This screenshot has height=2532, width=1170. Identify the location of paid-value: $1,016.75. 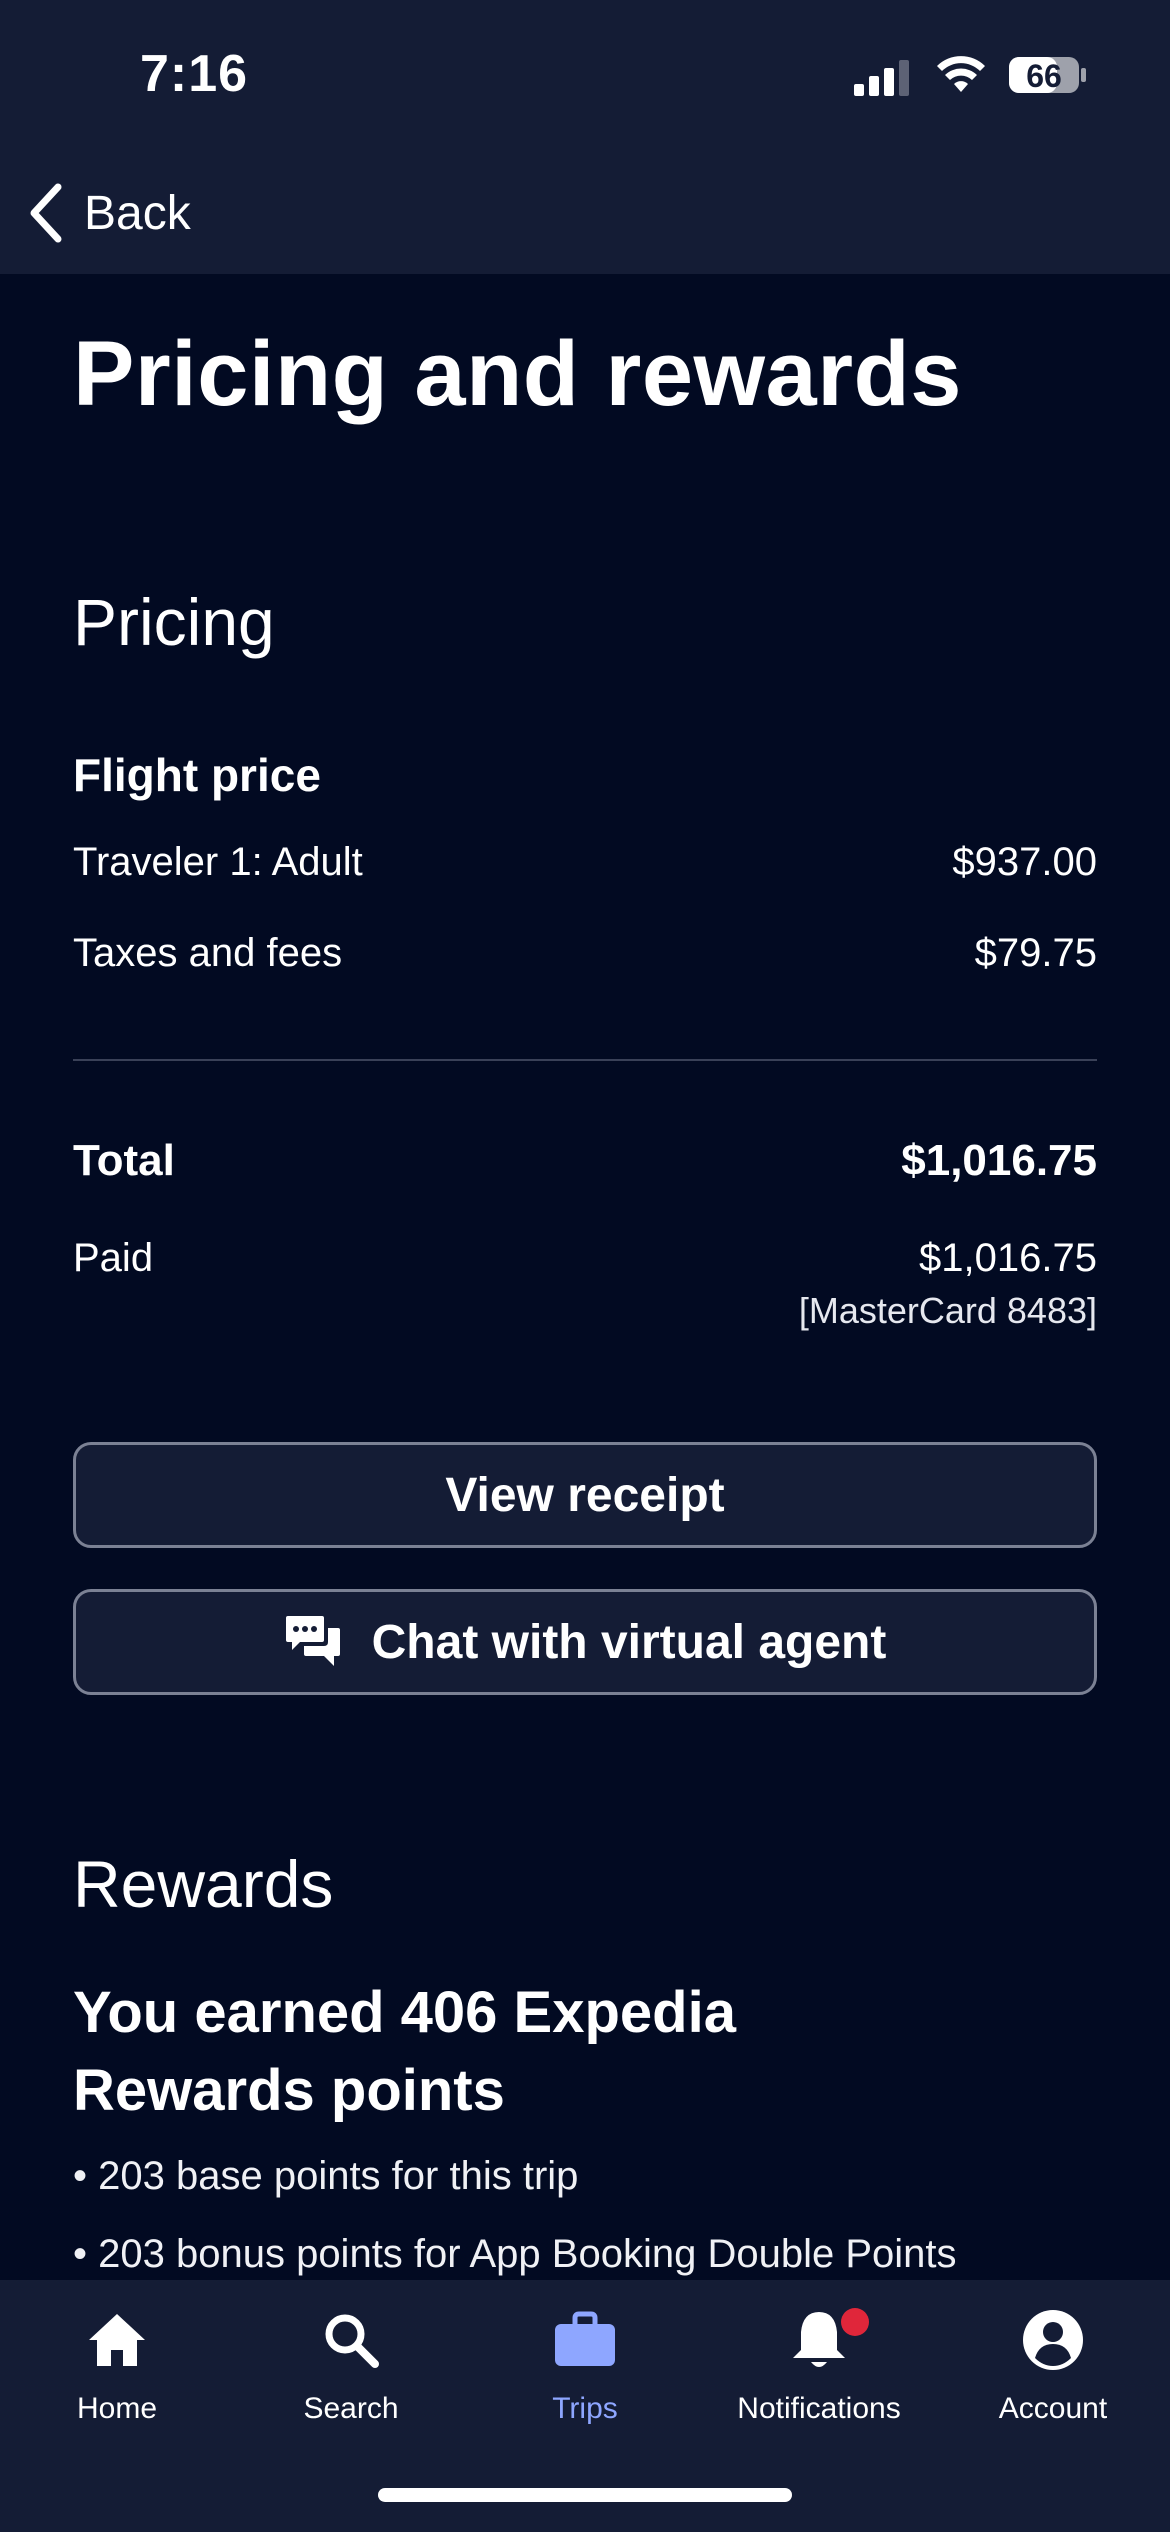
(1008, 1258).